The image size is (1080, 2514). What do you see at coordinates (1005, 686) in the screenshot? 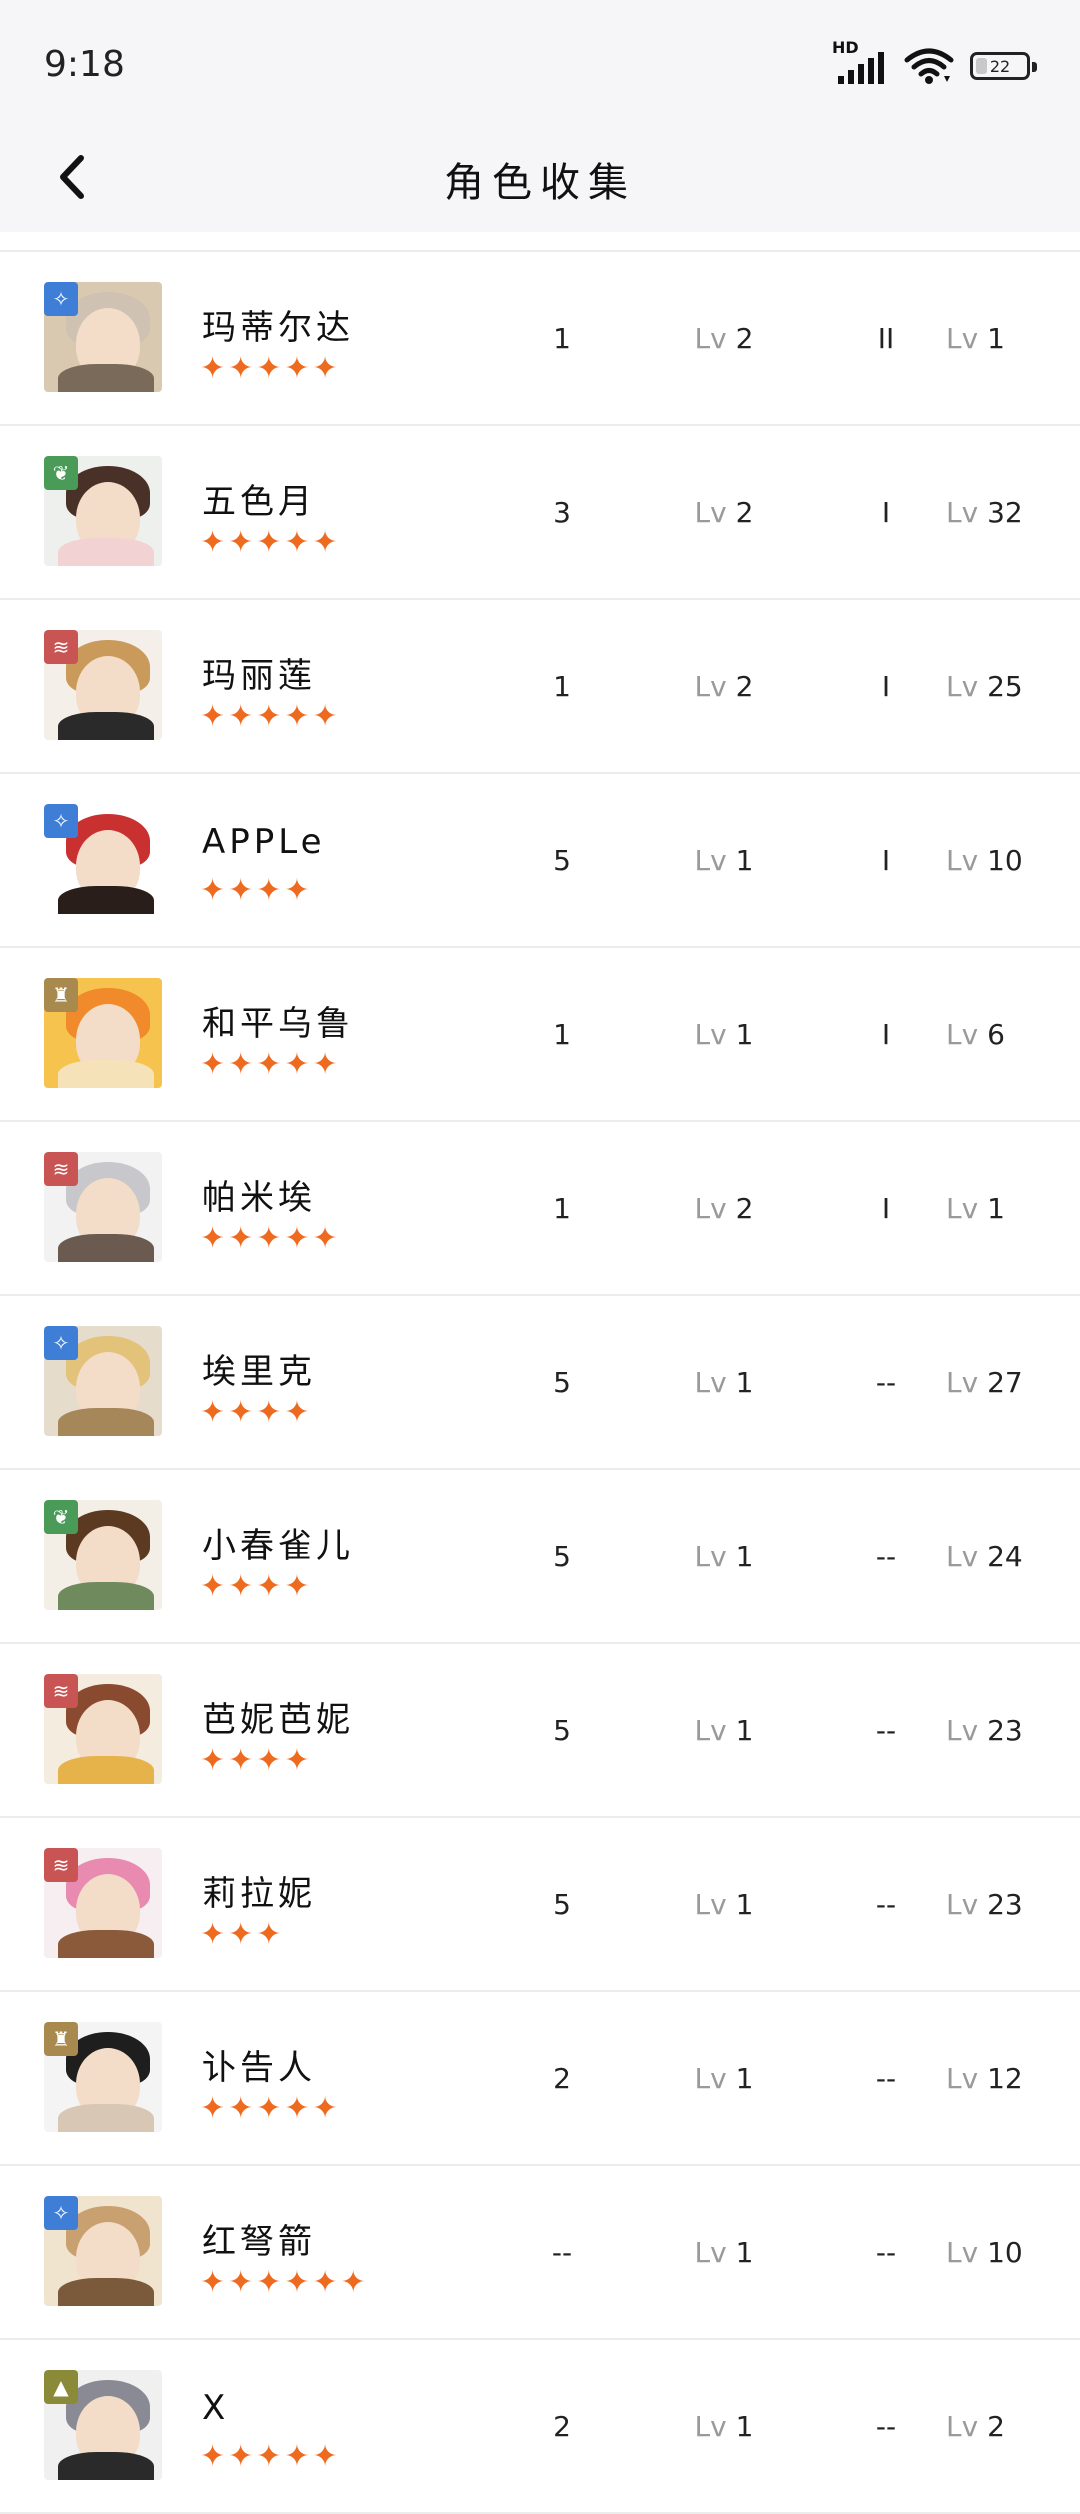
I see `level-value: 25` at bounding box center [1005, 686].